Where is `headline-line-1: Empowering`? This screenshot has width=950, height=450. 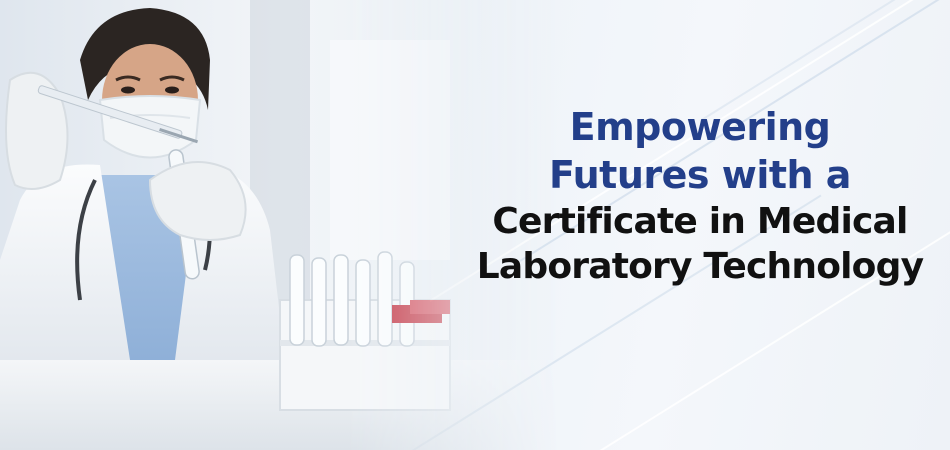
headline-line-1: Empowering is located at coordinates (700, 127).